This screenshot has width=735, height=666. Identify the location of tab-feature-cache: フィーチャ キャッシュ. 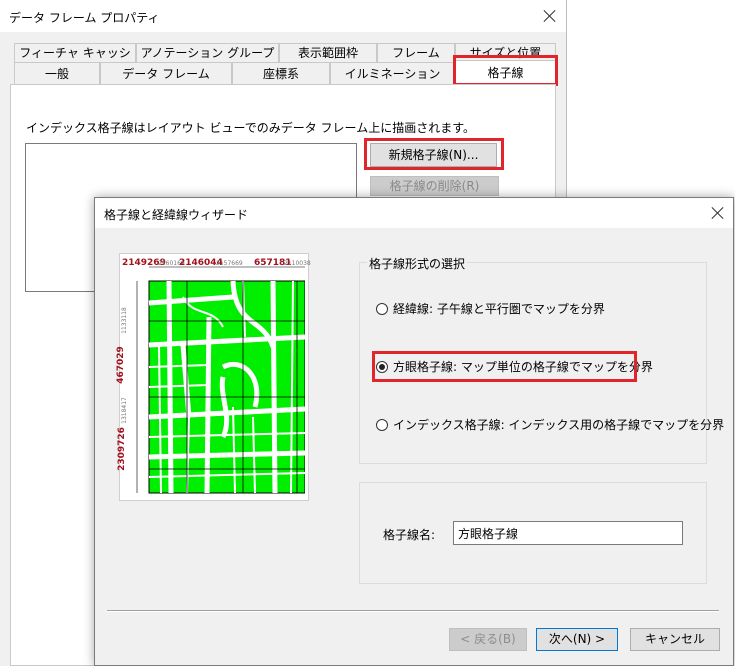
(75, 61).